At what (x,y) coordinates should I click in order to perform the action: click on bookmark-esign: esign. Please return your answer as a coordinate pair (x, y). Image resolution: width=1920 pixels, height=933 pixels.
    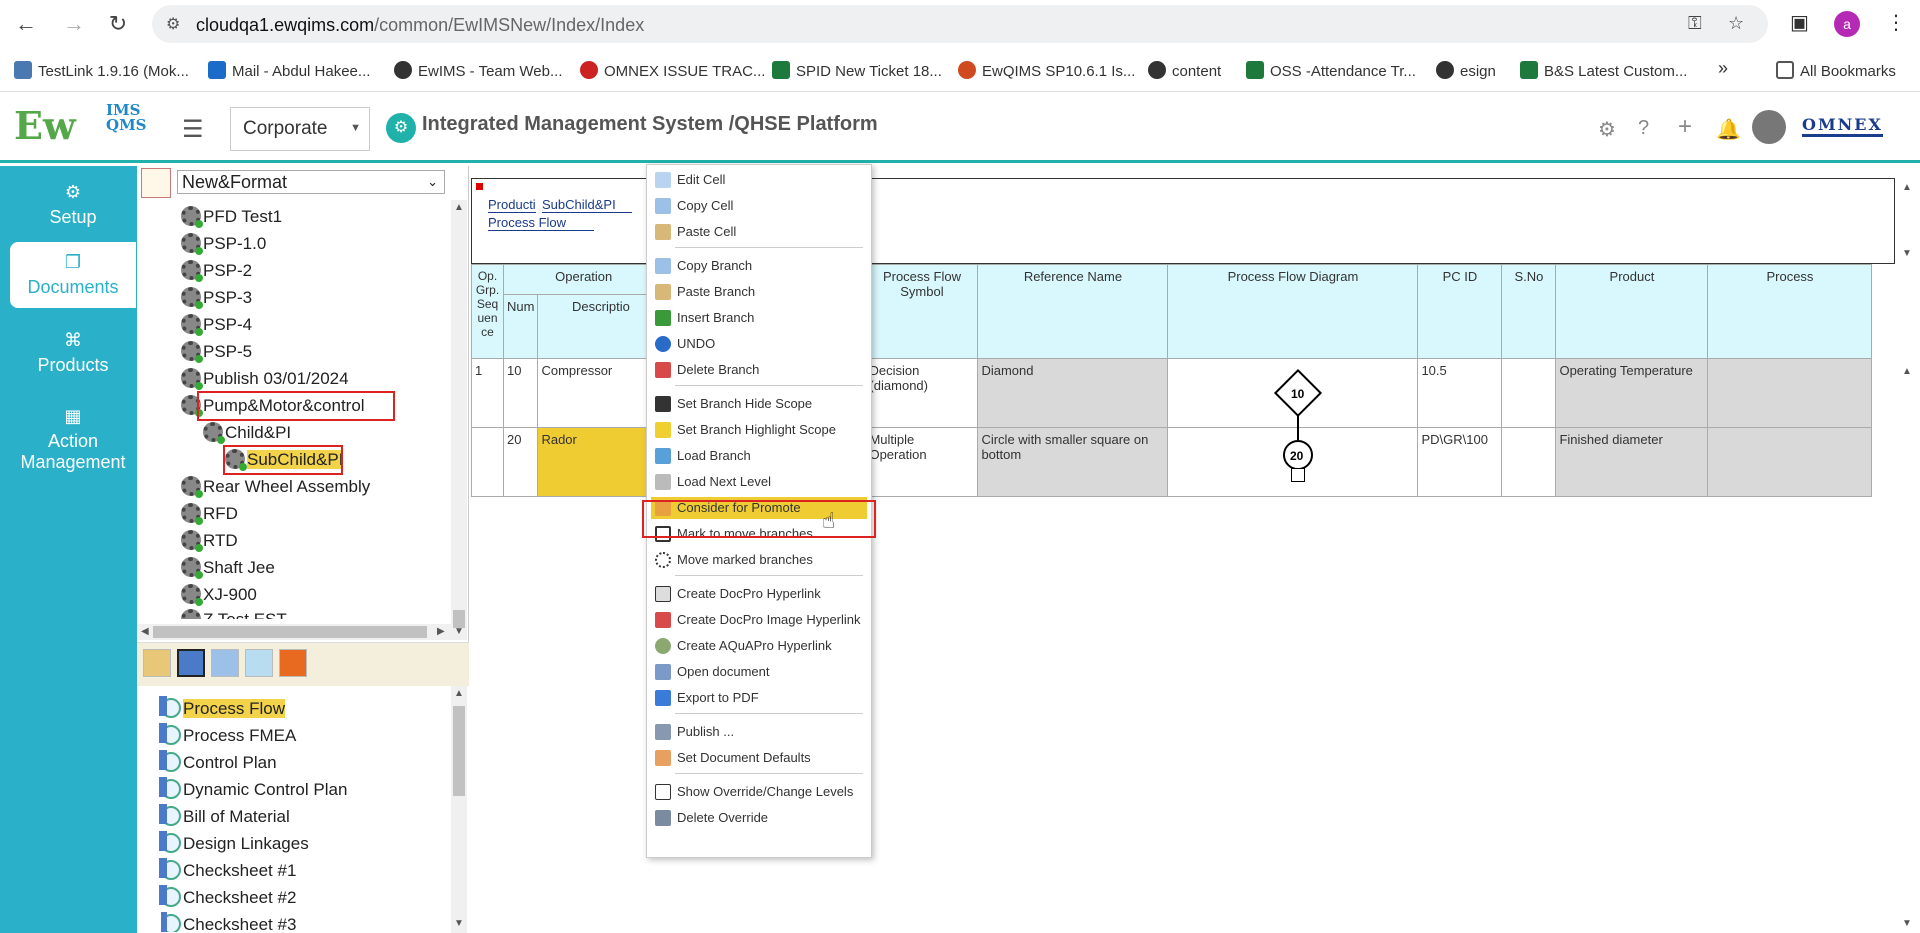
    Looking at the image, I should click on (1466, 70).